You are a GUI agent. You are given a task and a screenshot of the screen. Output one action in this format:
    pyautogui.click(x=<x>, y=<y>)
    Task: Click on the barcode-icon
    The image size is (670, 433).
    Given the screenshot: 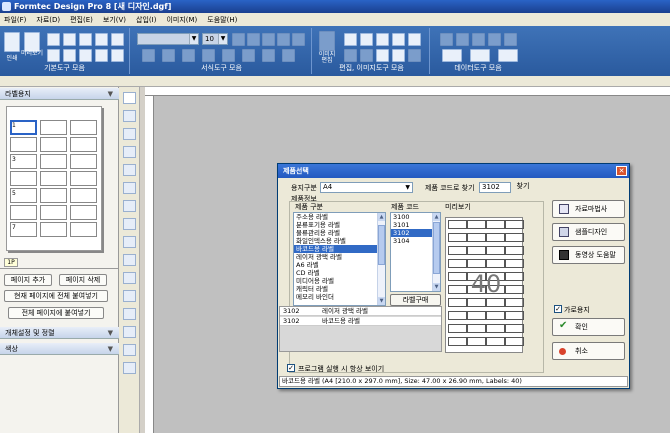 What is the action you would take?
    pyautogui.click(x=129, y=206)
    